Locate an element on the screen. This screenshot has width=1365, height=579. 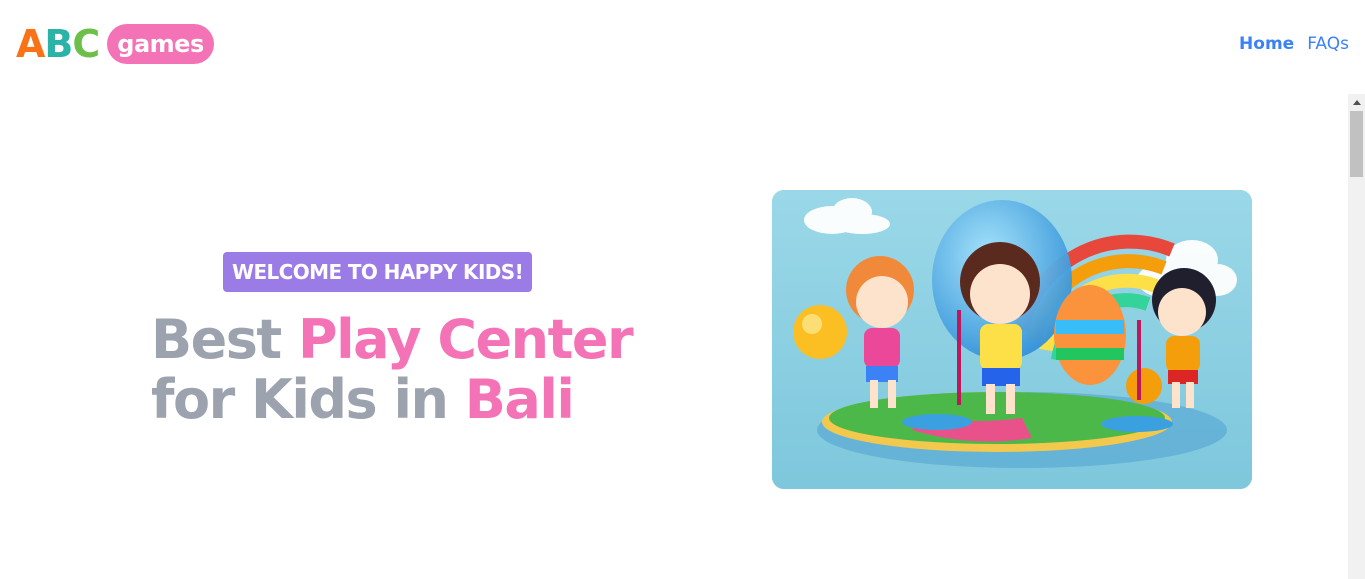
scroll-up-arrow-icon is located at coordinates (1356, 102).